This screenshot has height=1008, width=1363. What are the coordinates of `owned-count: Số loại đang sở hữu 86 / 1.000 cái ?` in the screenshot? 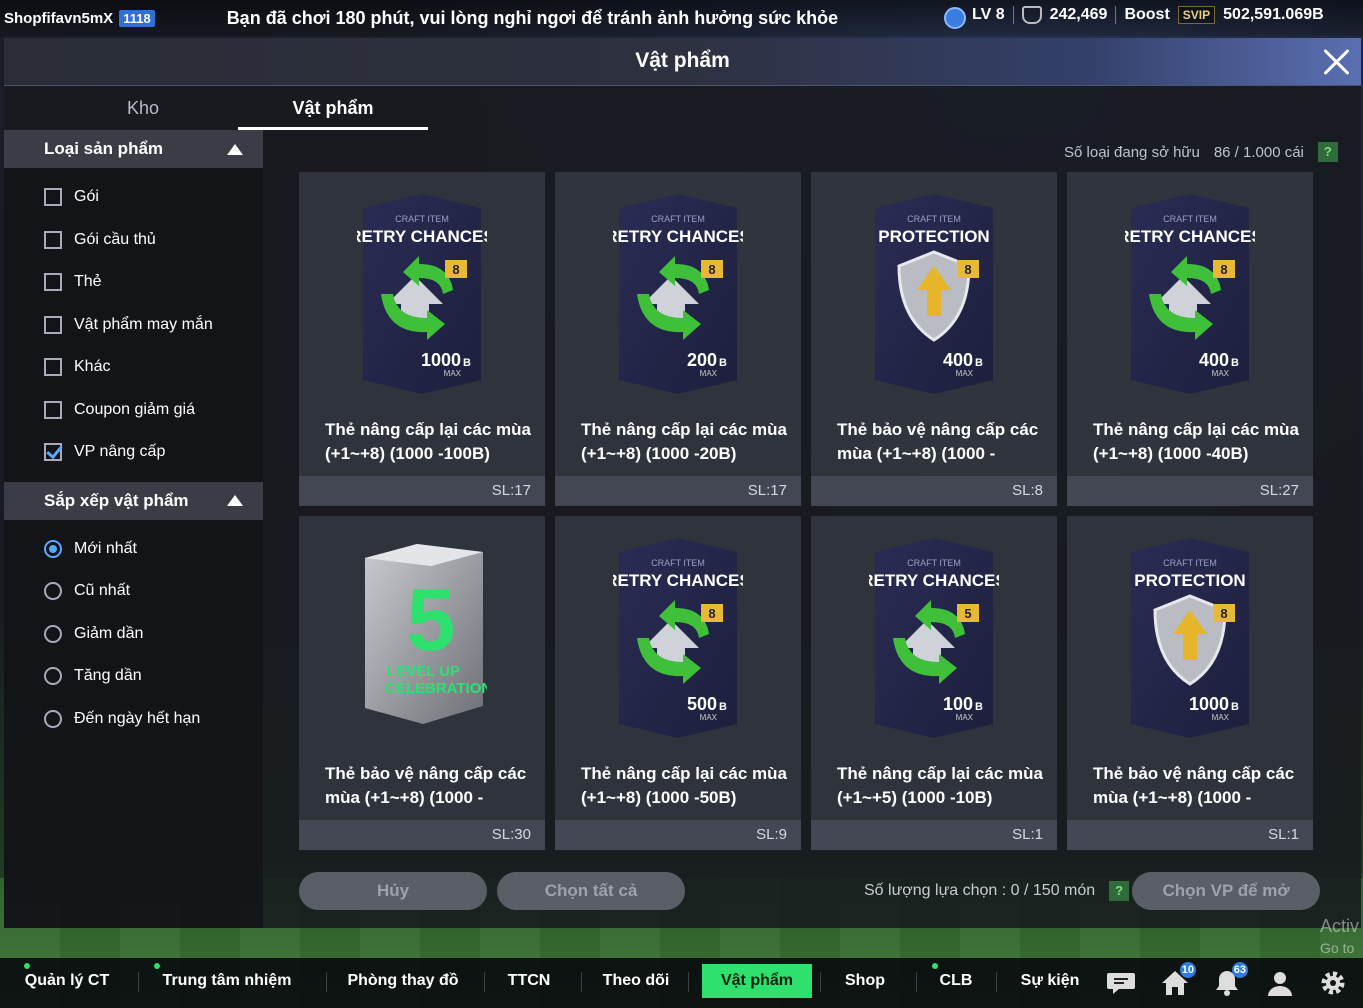 It's located at (1201, 152).